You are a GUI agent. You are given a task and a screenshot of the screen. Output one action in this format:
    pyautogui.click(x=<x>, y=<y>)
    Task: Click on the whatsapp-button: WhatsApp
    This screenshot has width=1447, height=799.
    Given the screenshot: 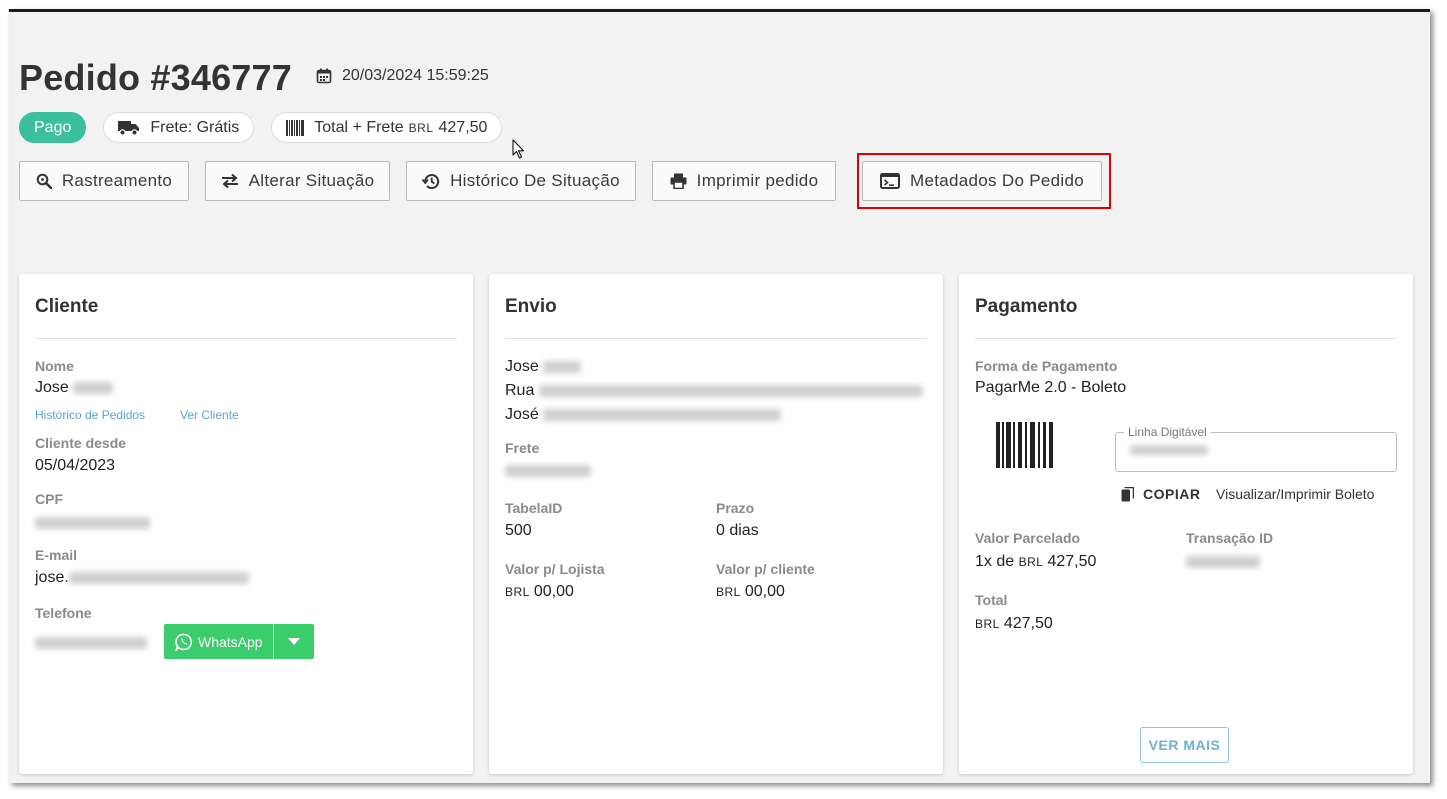 What is the action you would take?
    pyautogui.click(x=219, y=641)
    